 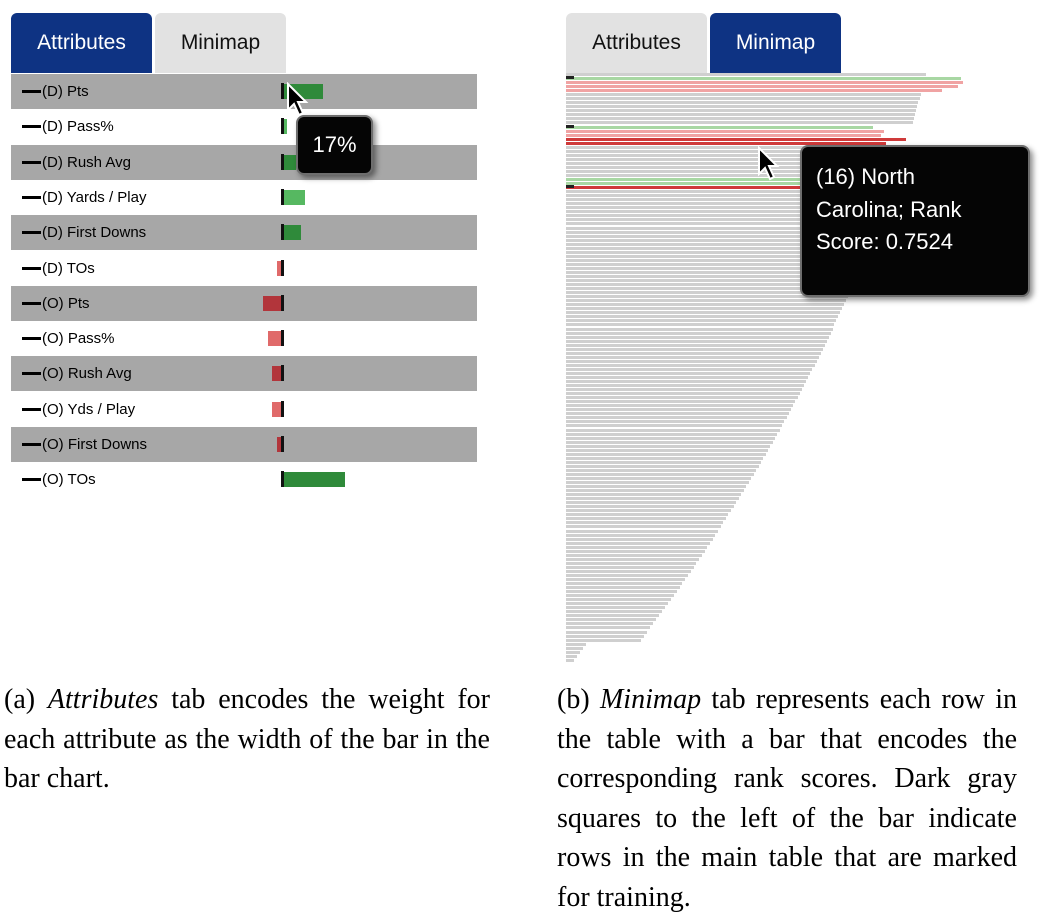 What do you see at coordinates (244, 126) in the screenshot?
I see `attribute-row: (D) Pass%` at bounding box center [244, 126].